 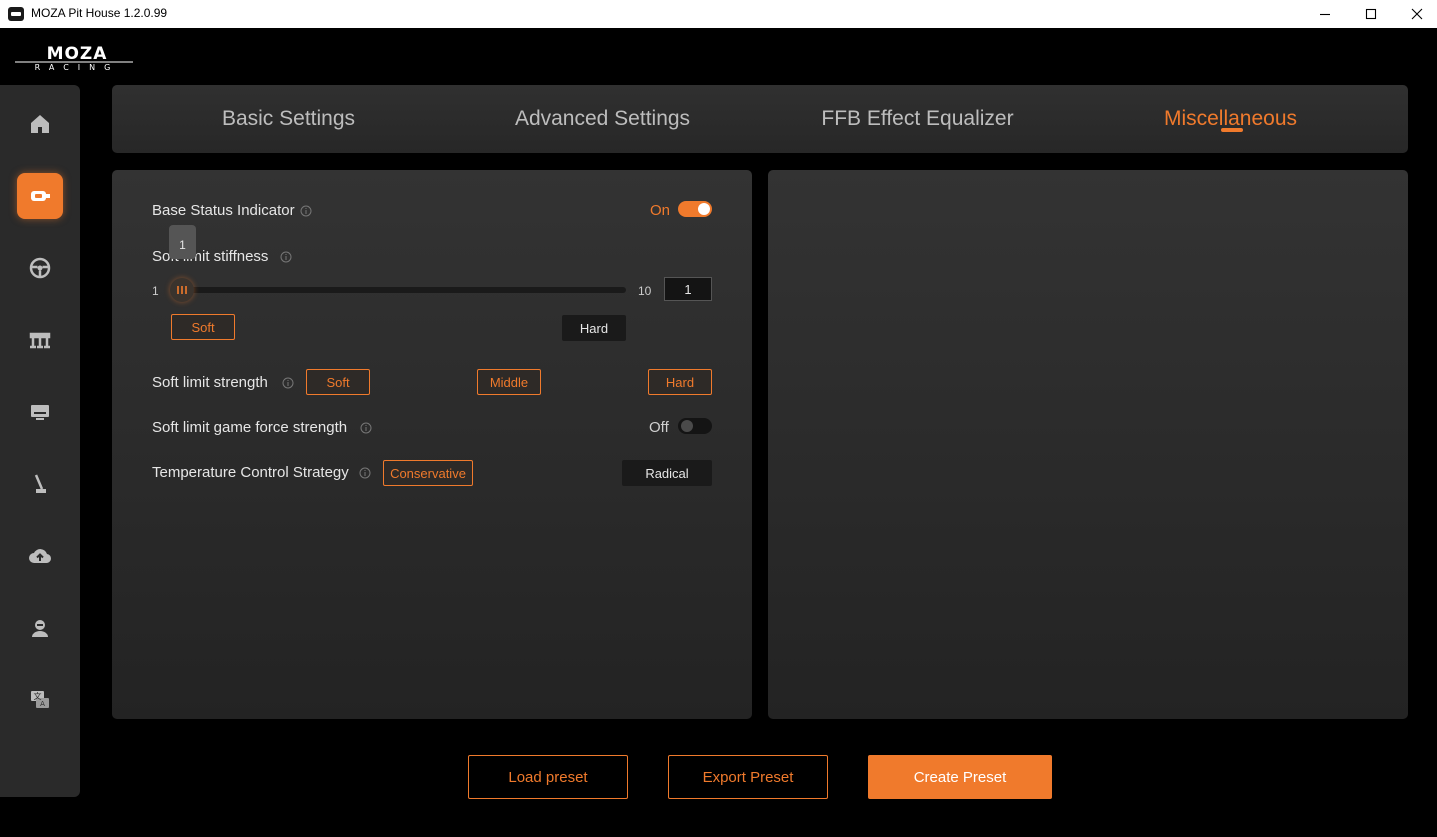 What do you see at coordinates (210, 382) in the screenshot?
I see `strength-label: Soft limit strength` at bounding box center [210, 382].